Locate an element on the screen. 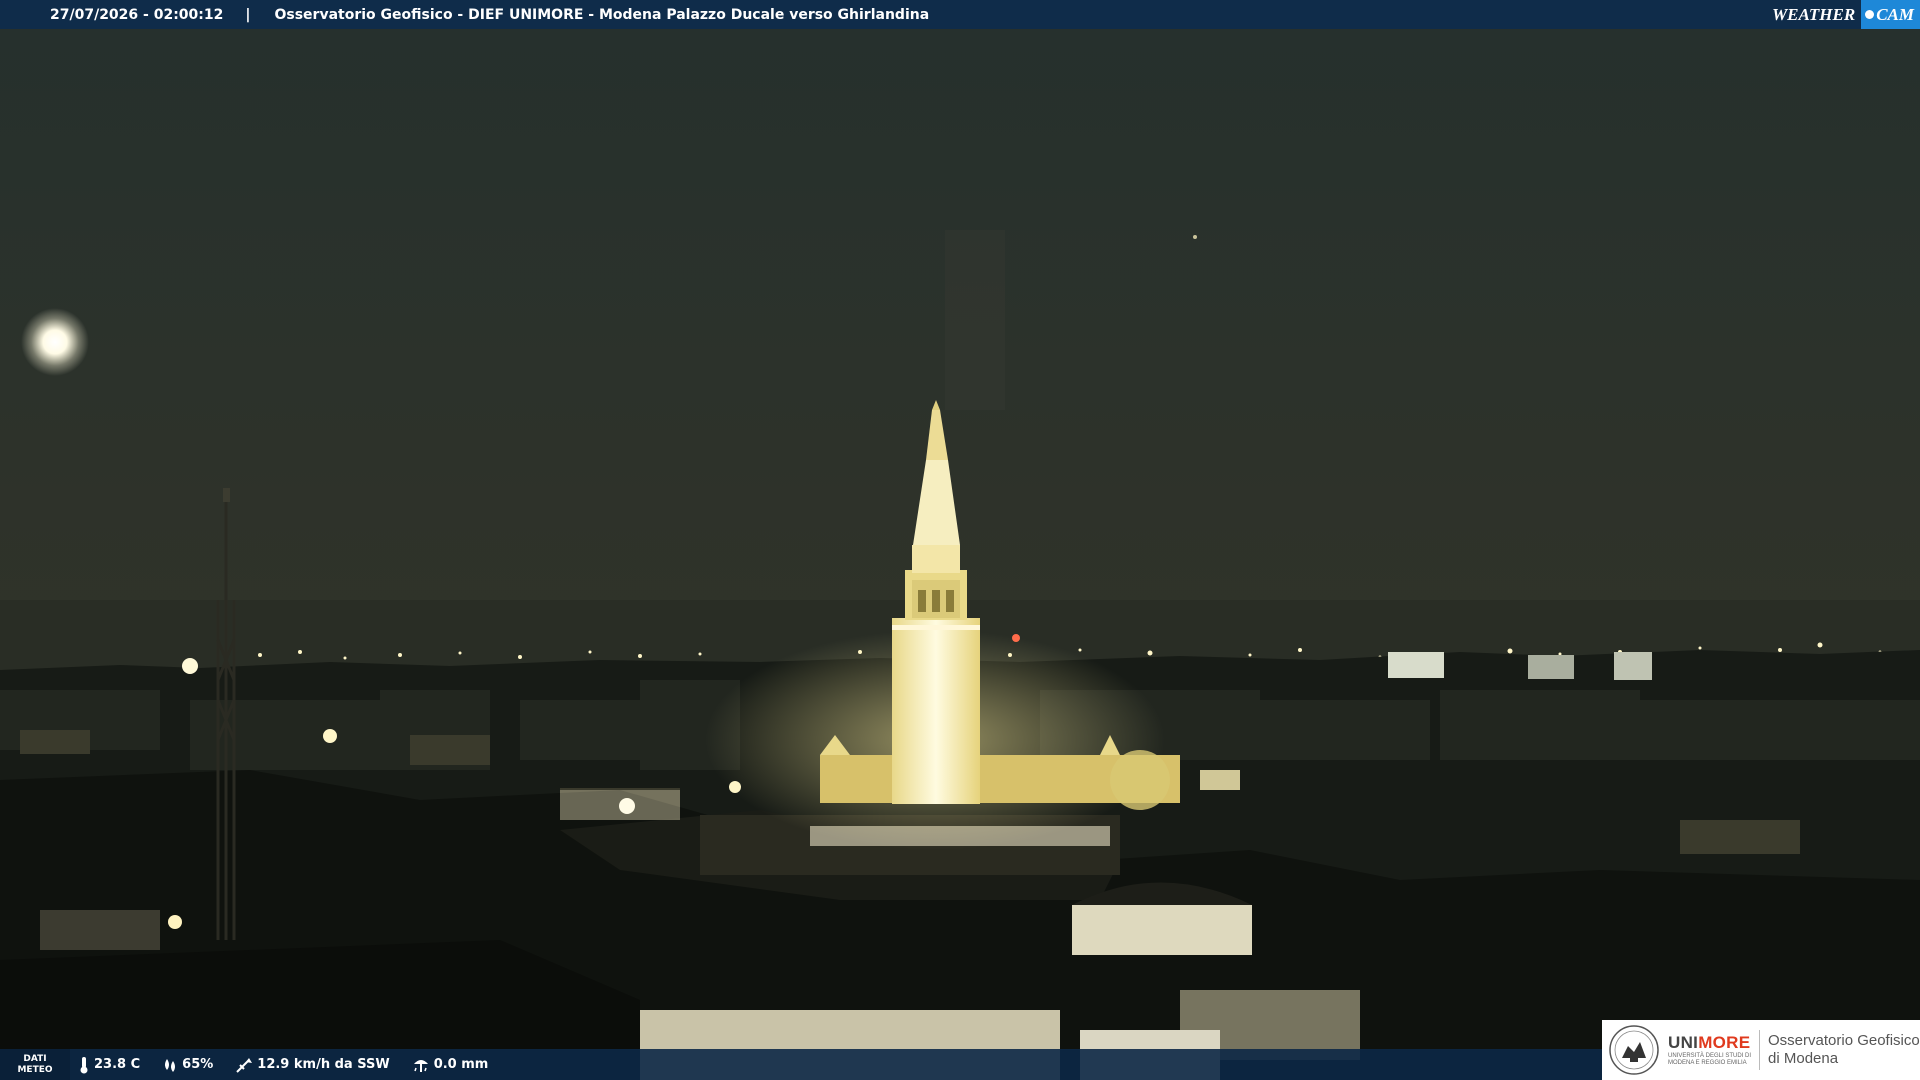  wind-vane-icon is located at coordinates (244, 1065).